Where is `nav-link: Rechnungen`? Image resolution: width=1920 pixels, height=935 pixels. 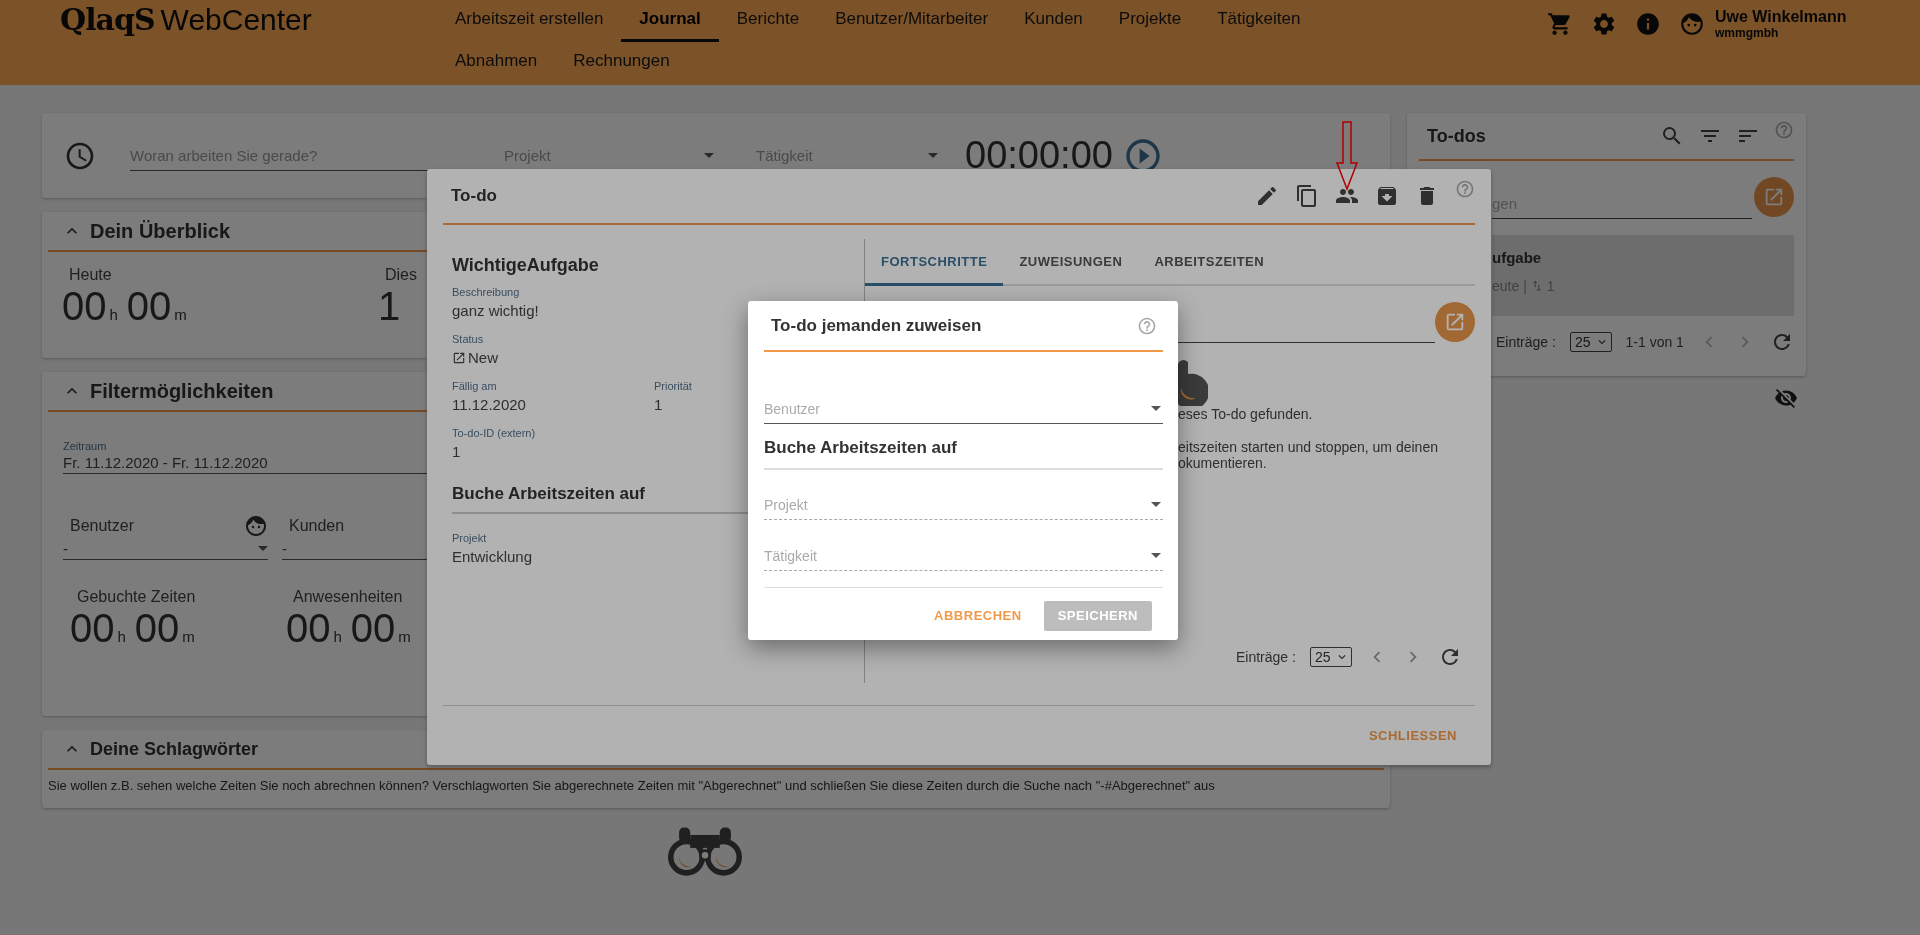 nav-link: Rechnungen is located at coordinates (621, 63).